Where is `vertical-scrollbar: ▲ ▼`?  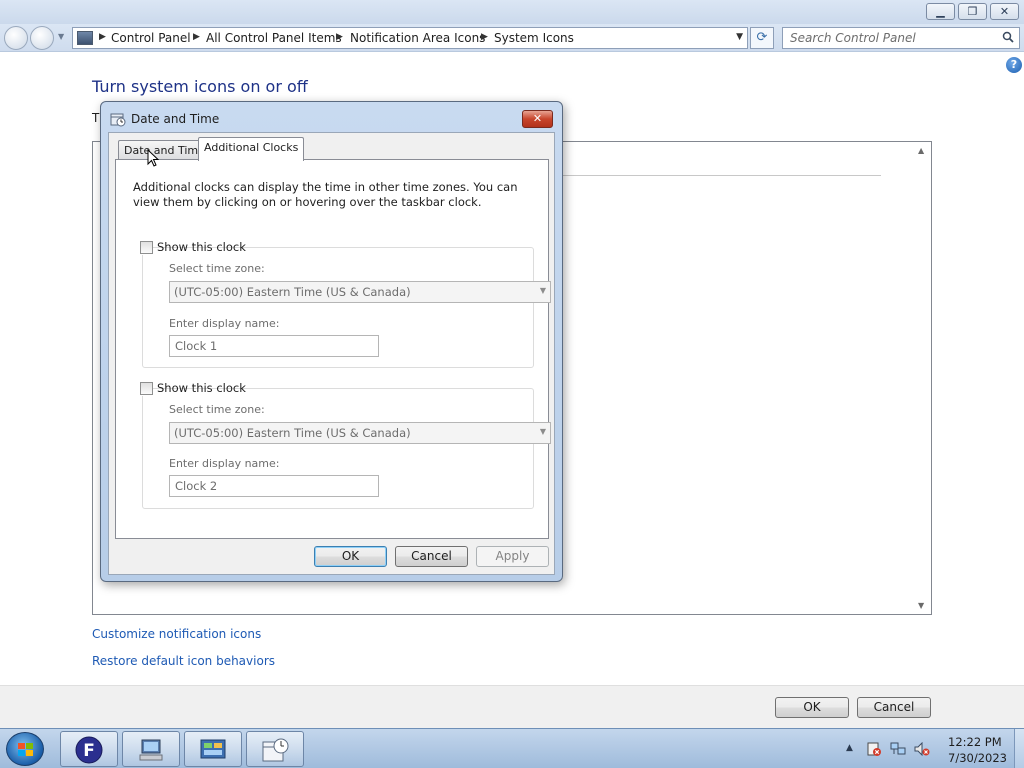 vertical-scrollbar: ▲ ▼ is located at coordinates (922, 378).